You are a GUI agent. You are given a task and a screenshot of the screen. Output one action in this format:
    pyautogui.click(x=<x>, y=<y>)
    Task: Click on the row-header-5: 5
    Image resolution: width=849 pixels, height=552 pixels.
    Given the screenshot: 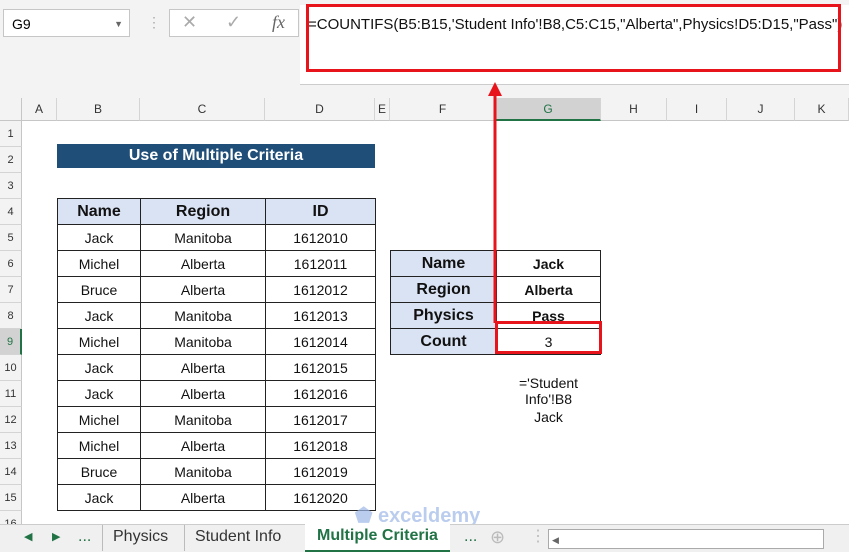 What is the action you would take?
    pyautogui.click(x=11, y=238)
    